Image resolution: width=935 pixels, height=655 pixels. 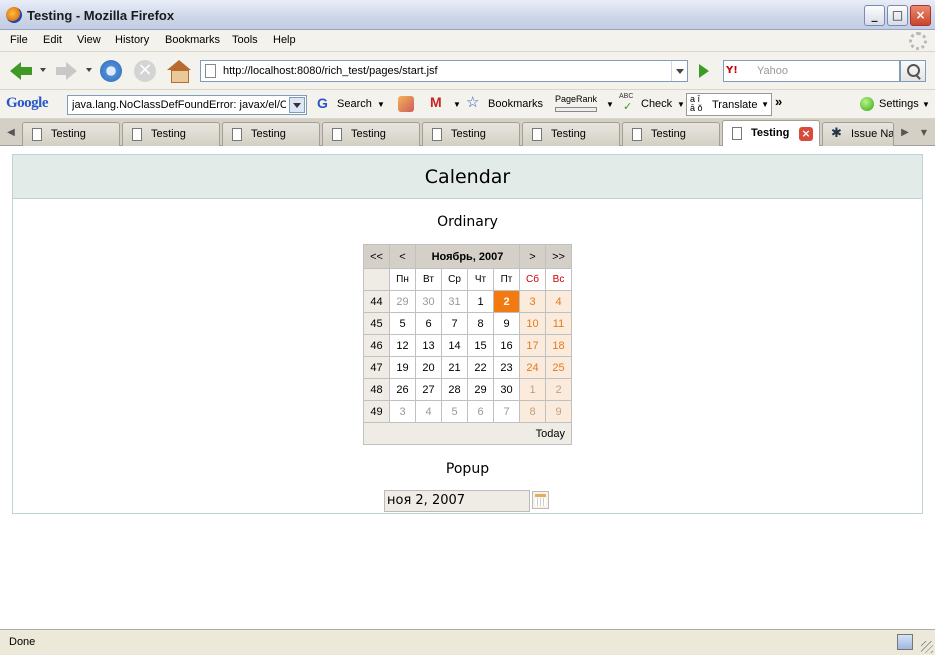 What do you see at coordinates (515, 104) in the screenshot?
I see `google-bookmarks-button: Bookmarks` at bounding box center [515, 104].